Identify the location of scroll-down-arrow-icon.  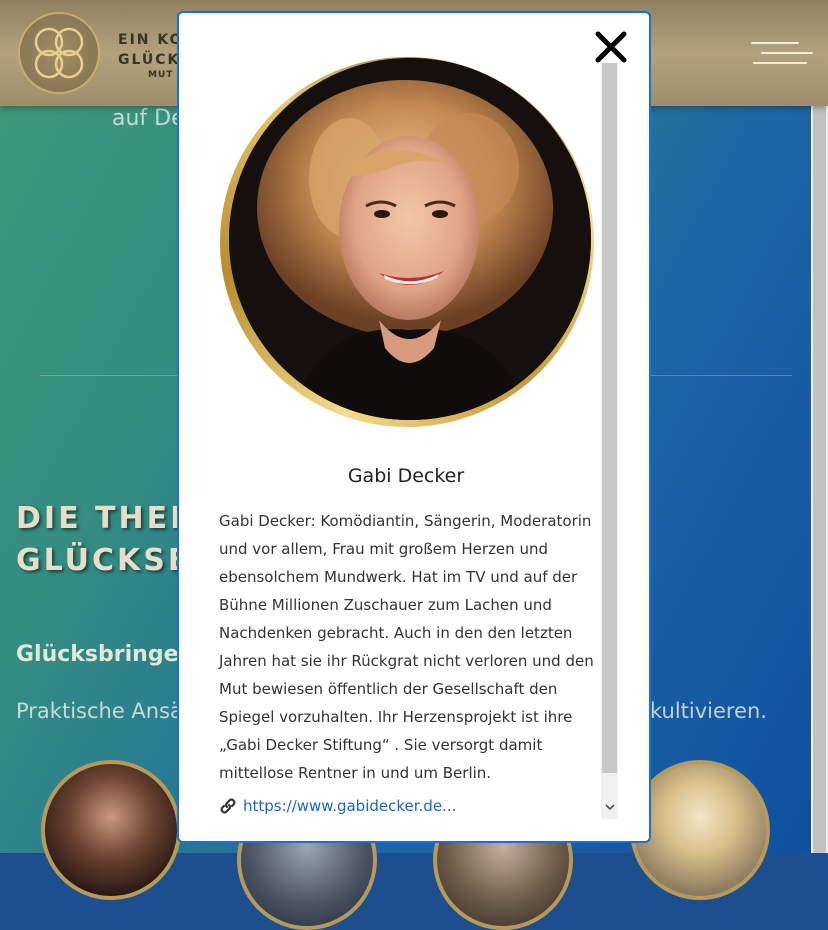
(609, 807).